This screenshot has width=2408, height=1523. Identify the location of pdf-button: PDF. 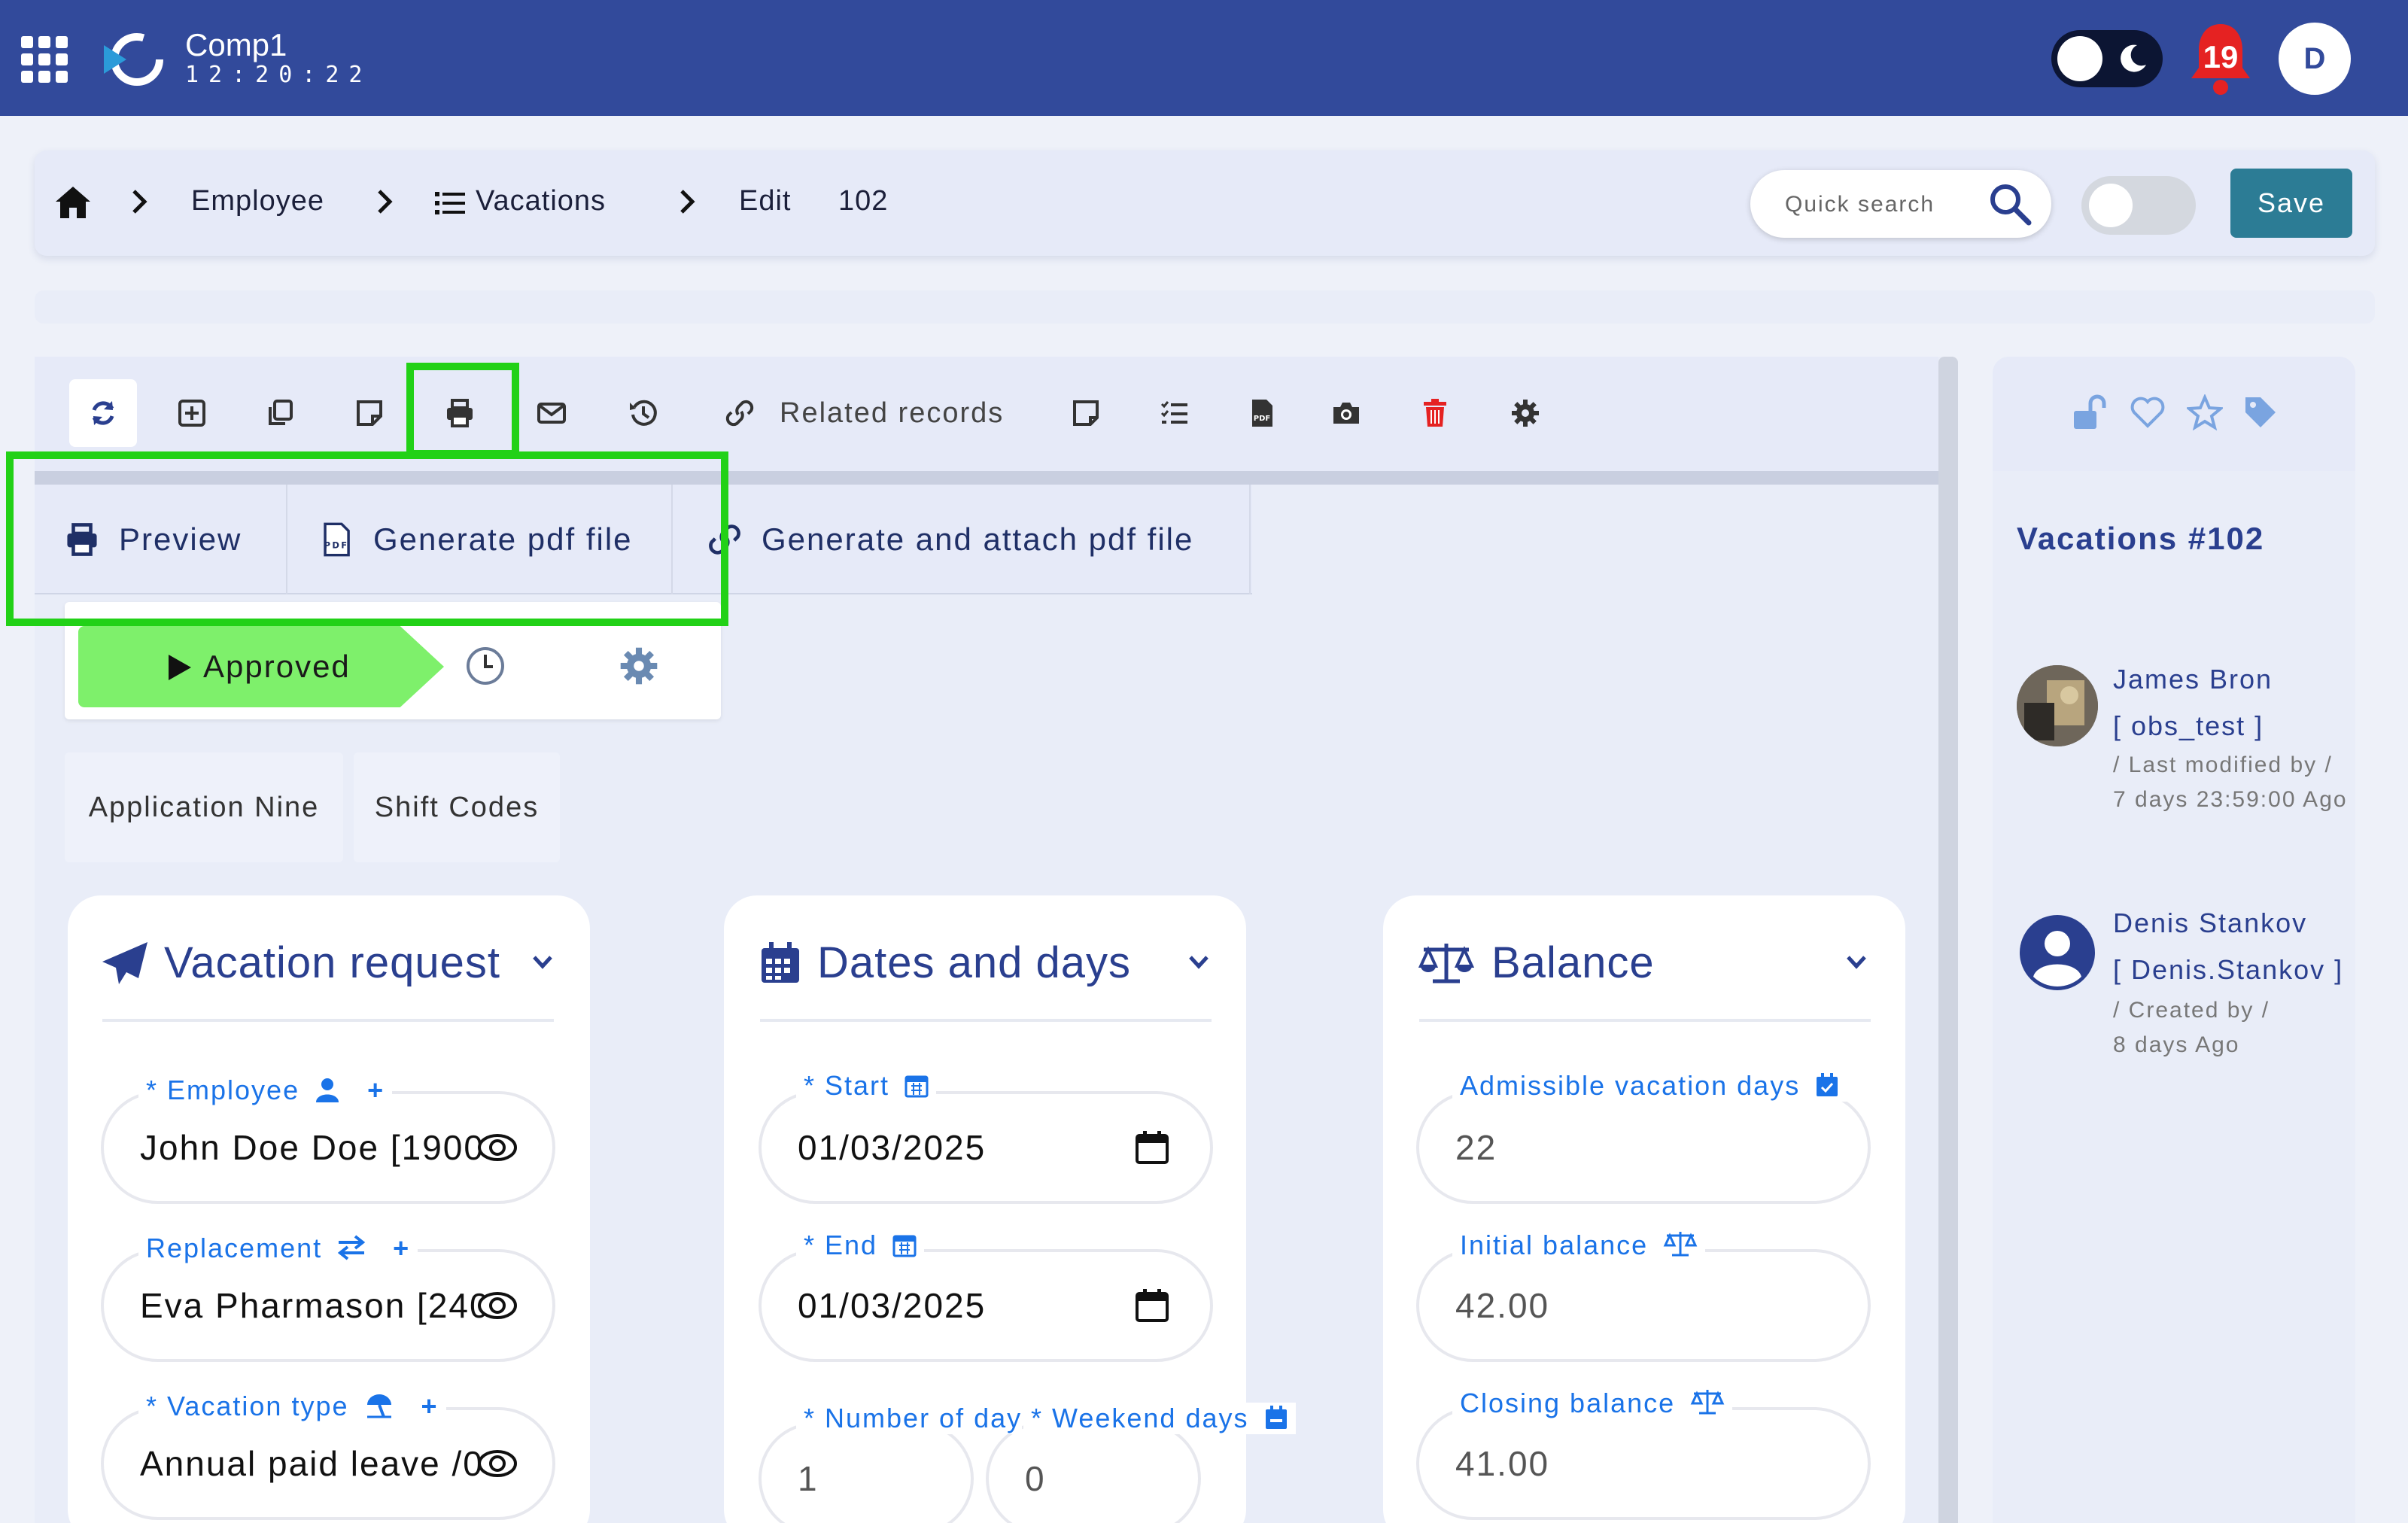
(1262, 413).